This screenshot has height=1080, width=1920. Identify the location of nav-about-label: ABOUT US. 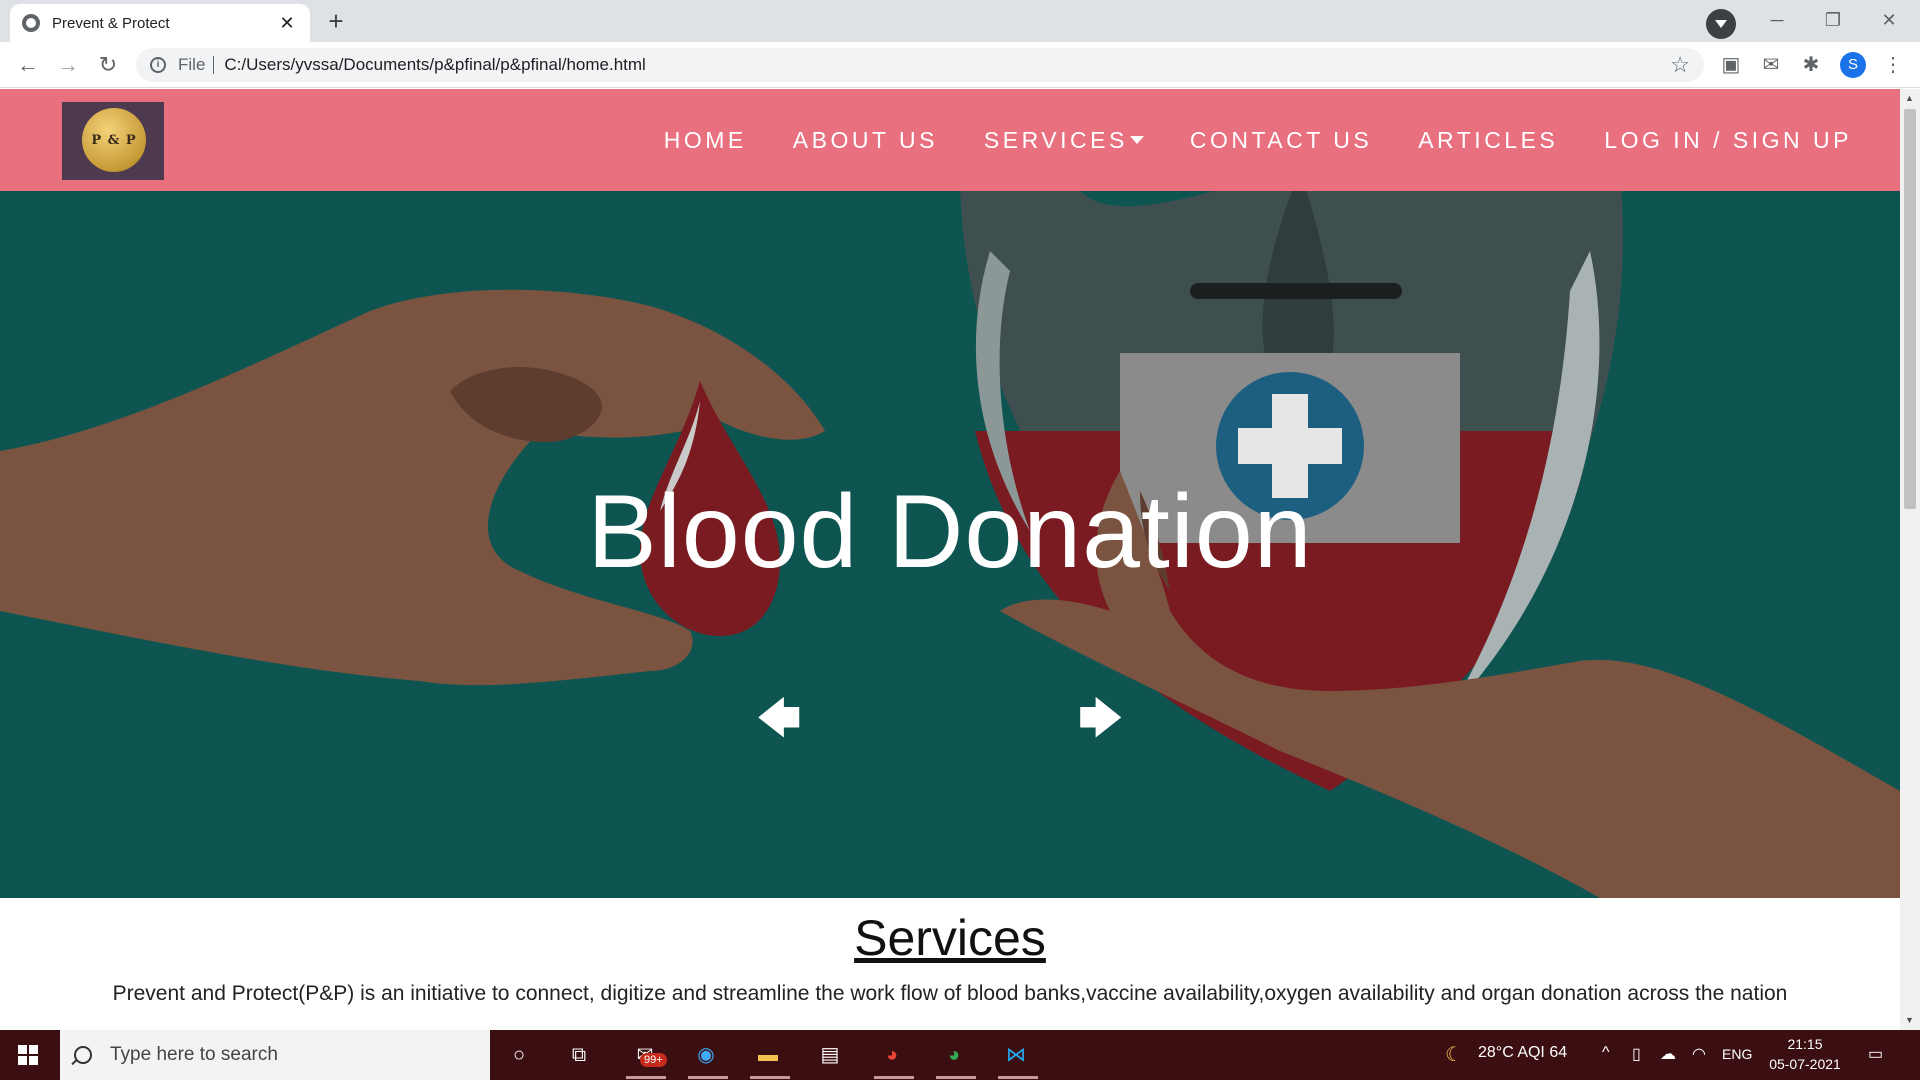
(865, 139).